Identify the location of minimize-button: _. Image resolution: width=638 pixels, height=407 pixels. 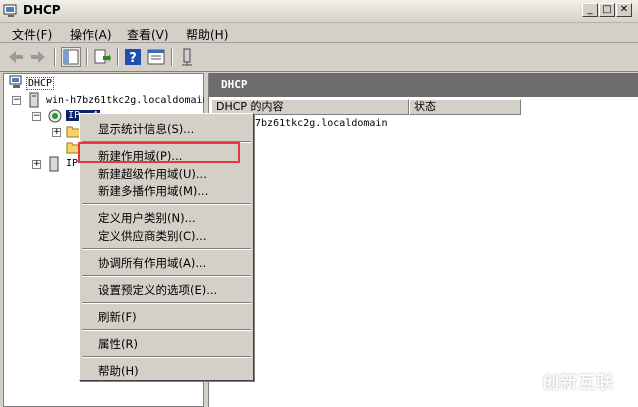
(590, 10).